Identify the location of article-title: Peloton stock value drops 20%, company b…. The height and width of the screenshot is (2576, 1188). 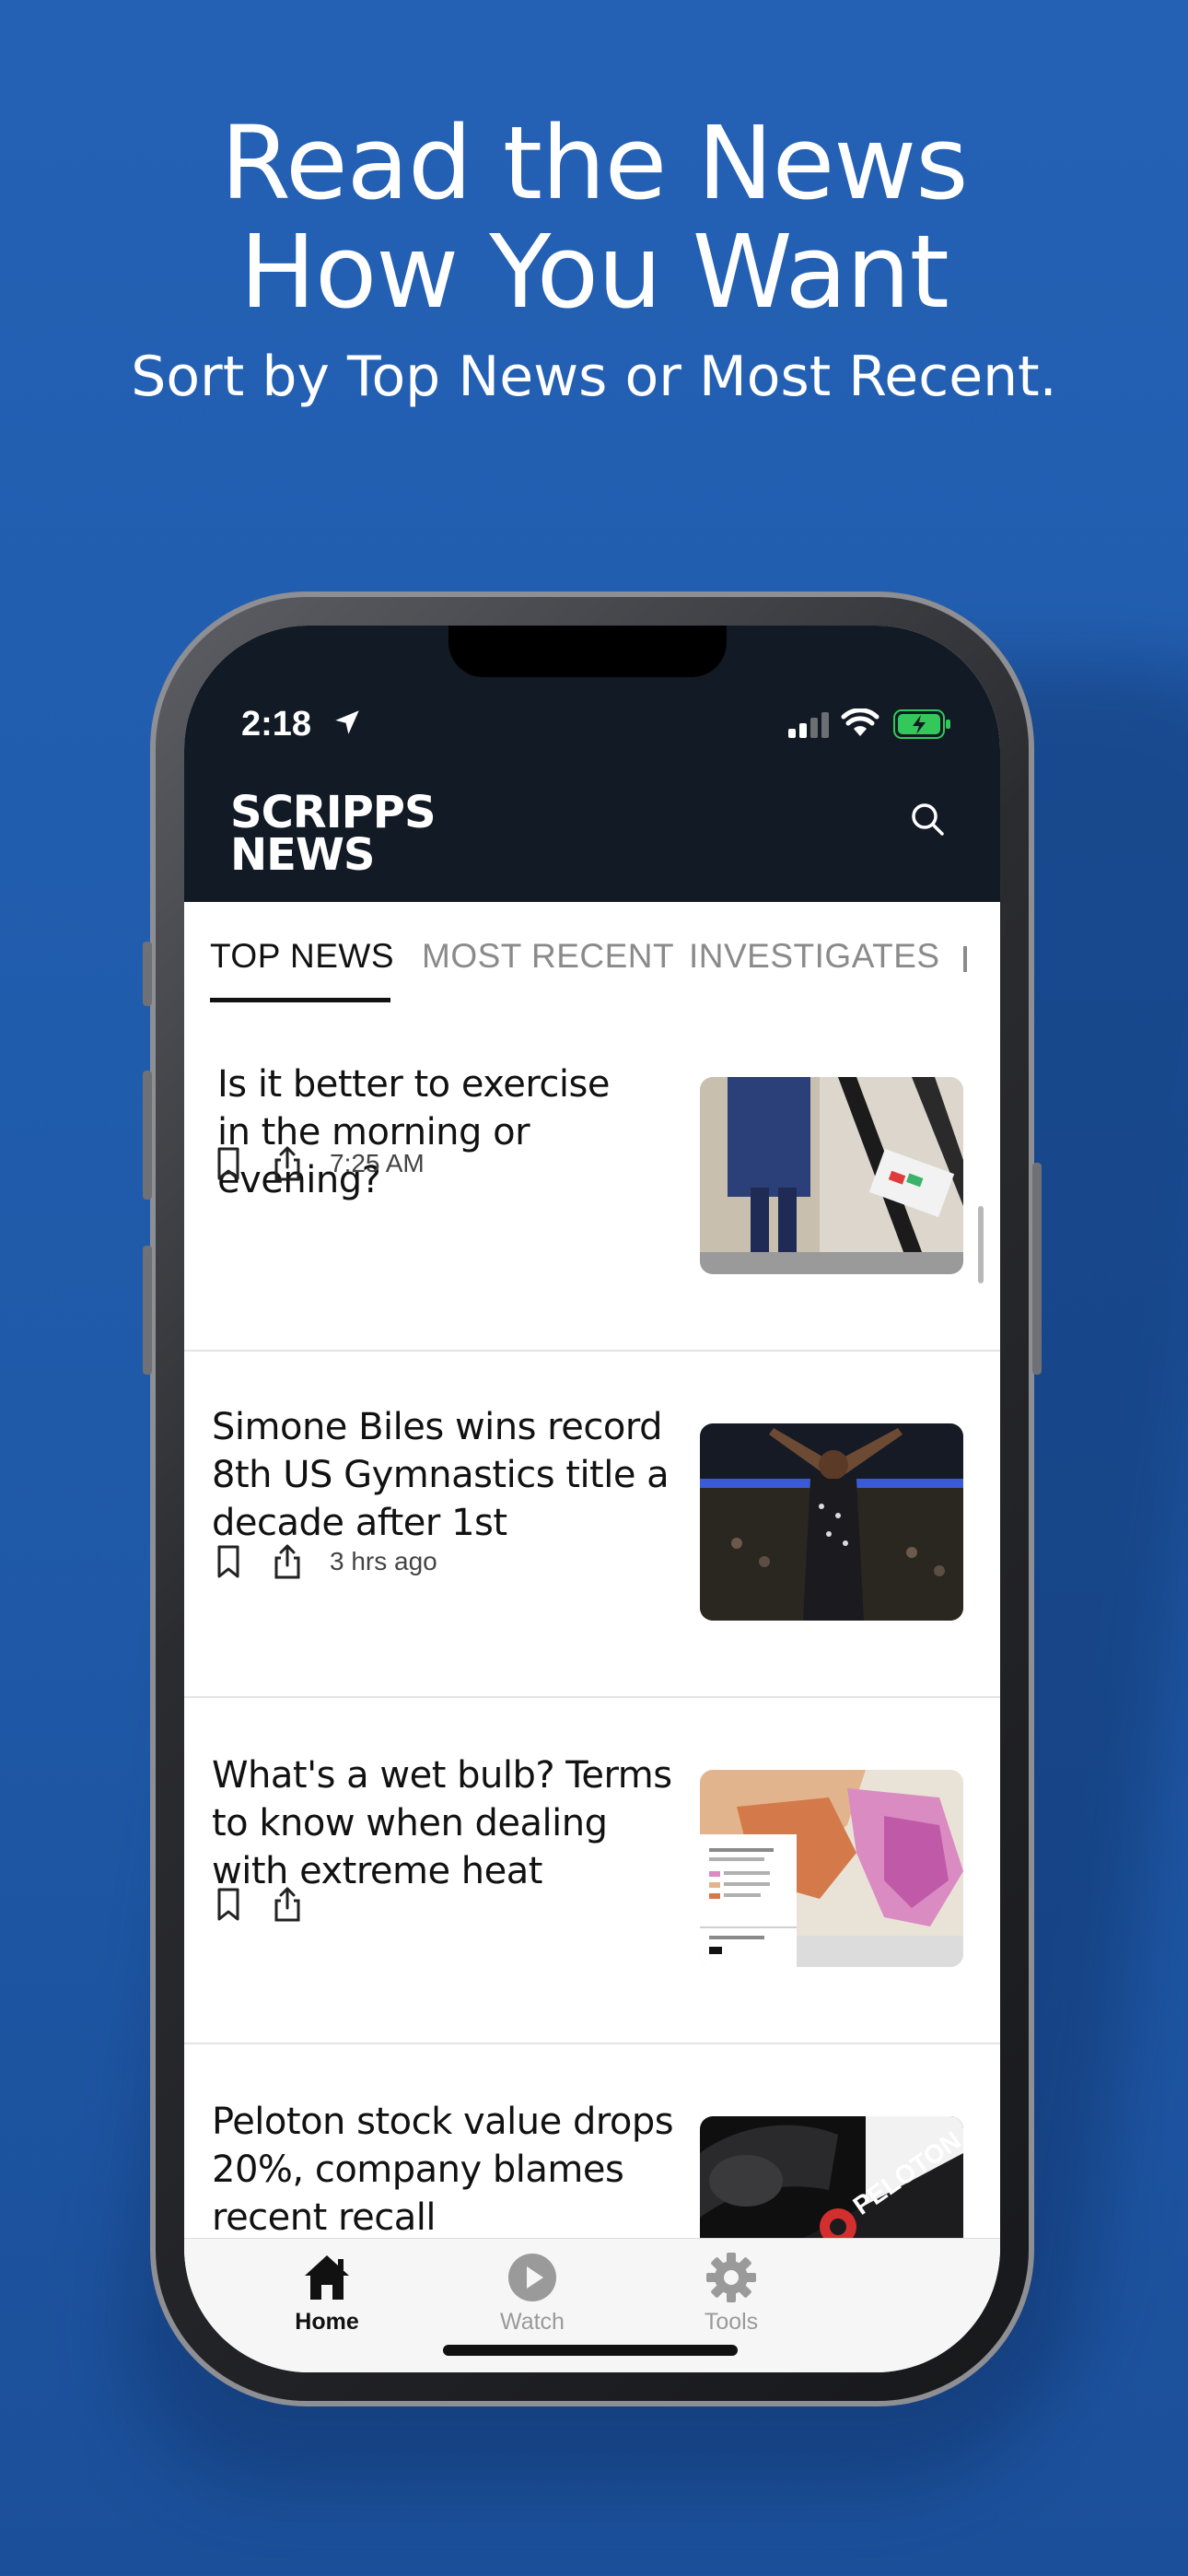
(451, 2168).